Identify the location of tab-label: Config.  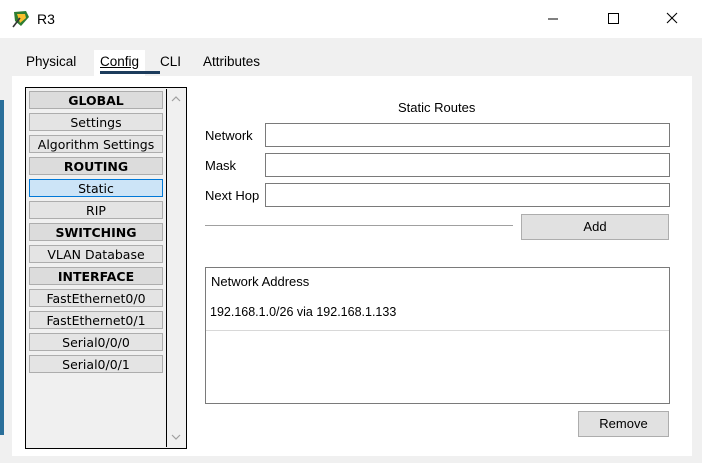
(120, 61).